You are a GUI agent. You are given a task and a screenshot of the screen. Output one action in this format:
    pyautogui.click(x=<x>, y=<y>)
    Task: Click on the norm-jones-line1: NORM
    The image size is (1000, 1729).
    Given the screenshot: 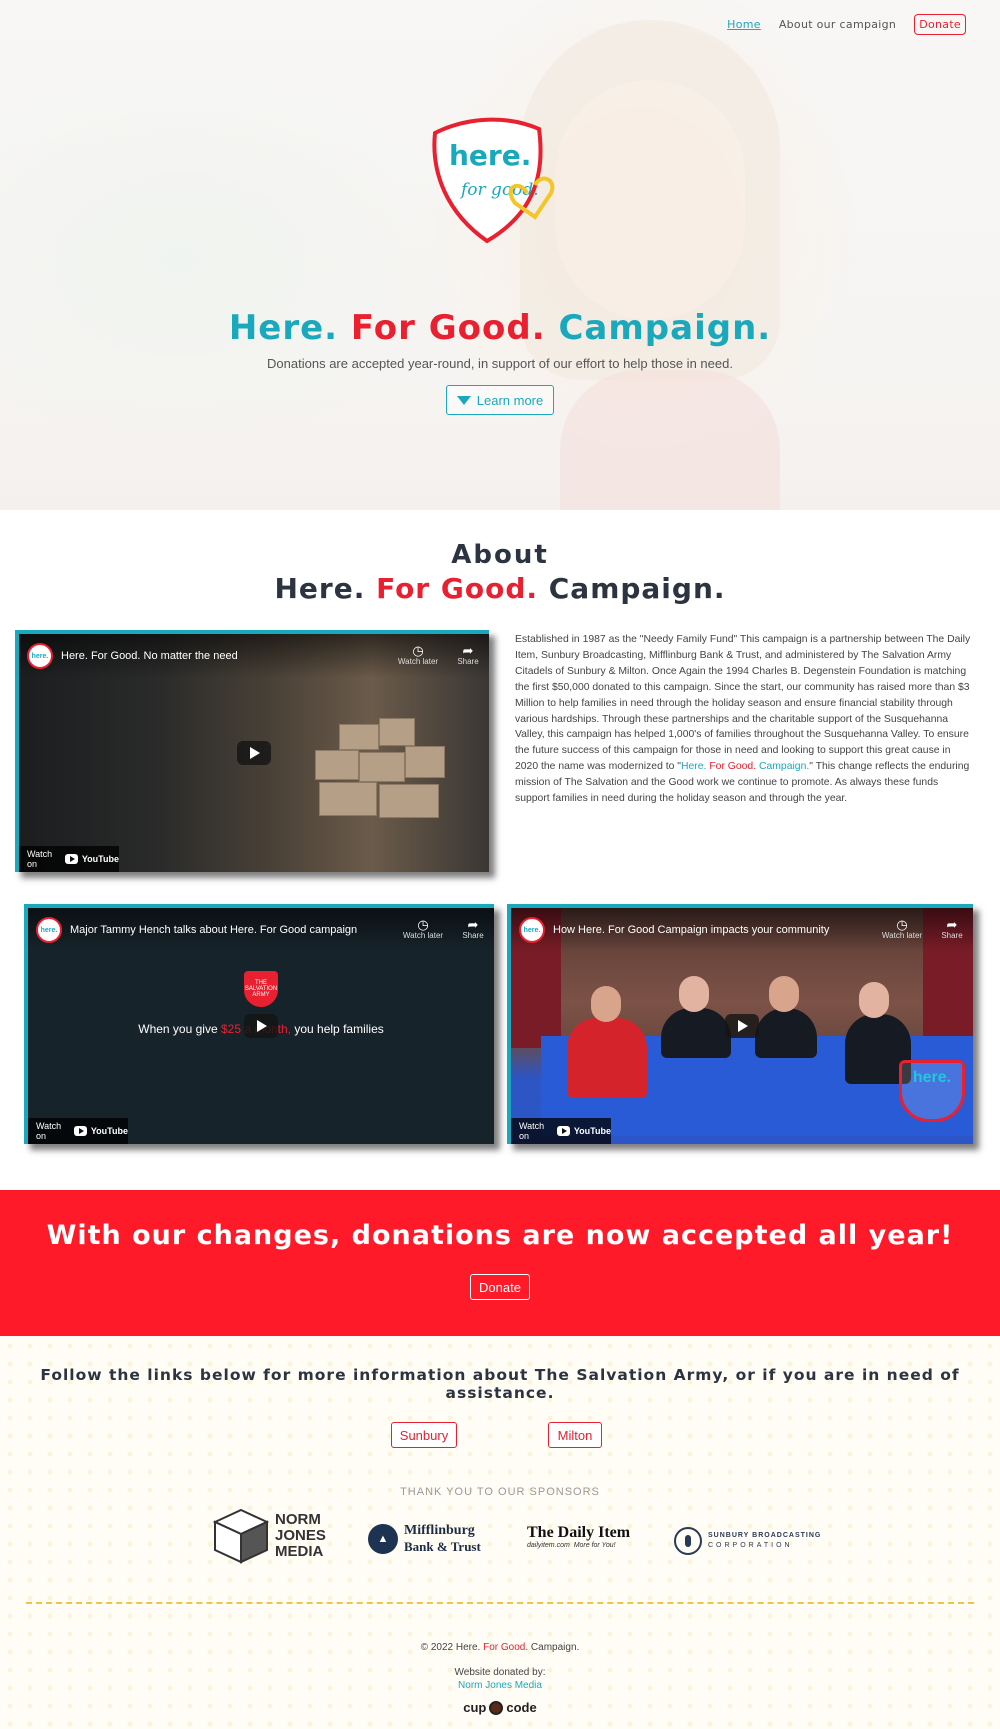 What is the action you would take?
    pyautogui.click(x=298, y=1519)
    